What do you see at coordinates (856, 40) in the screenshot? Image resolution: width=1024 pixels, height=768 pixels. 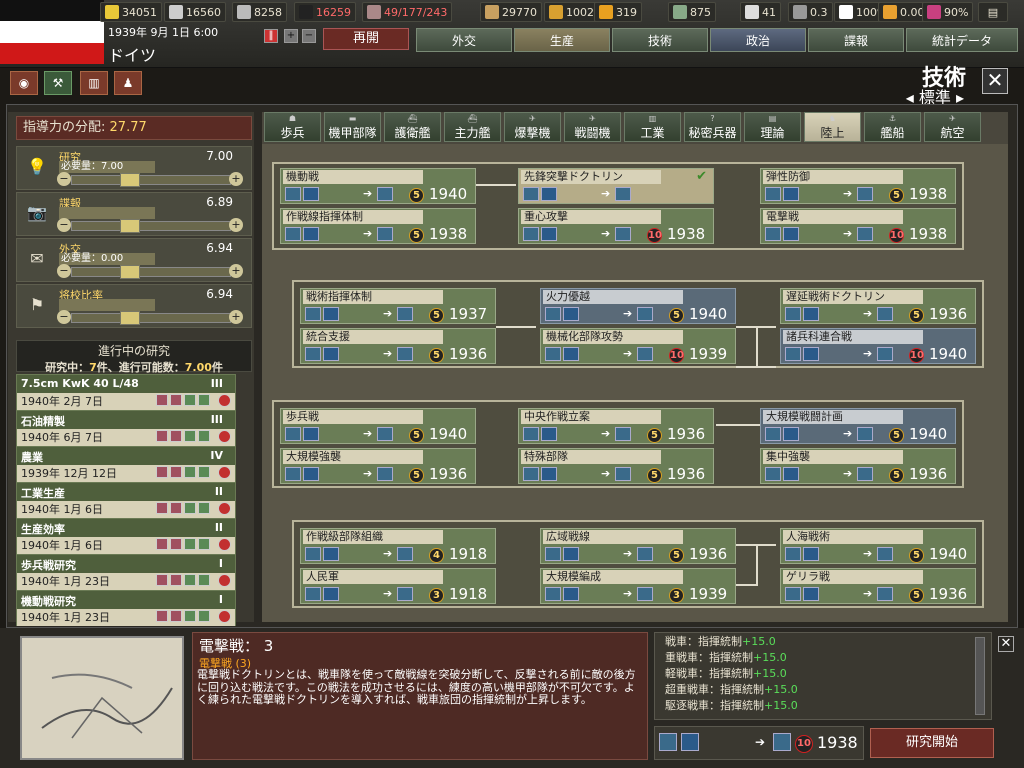 I see `tab-intelligence: 諜報` at bounding box center [856, 40].